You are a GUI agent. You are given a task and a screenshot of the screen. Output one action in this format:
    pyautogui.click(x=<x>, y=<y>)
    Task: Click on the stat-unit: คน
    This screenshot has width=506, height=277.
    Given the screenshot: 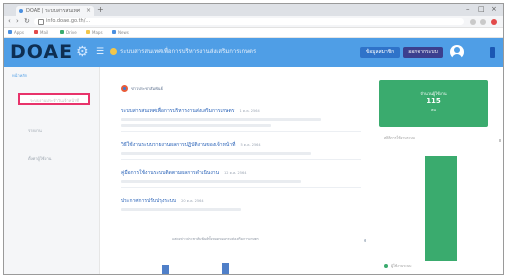 What is the action you would take?
    pyautogui.click(x=433, y=110)
    